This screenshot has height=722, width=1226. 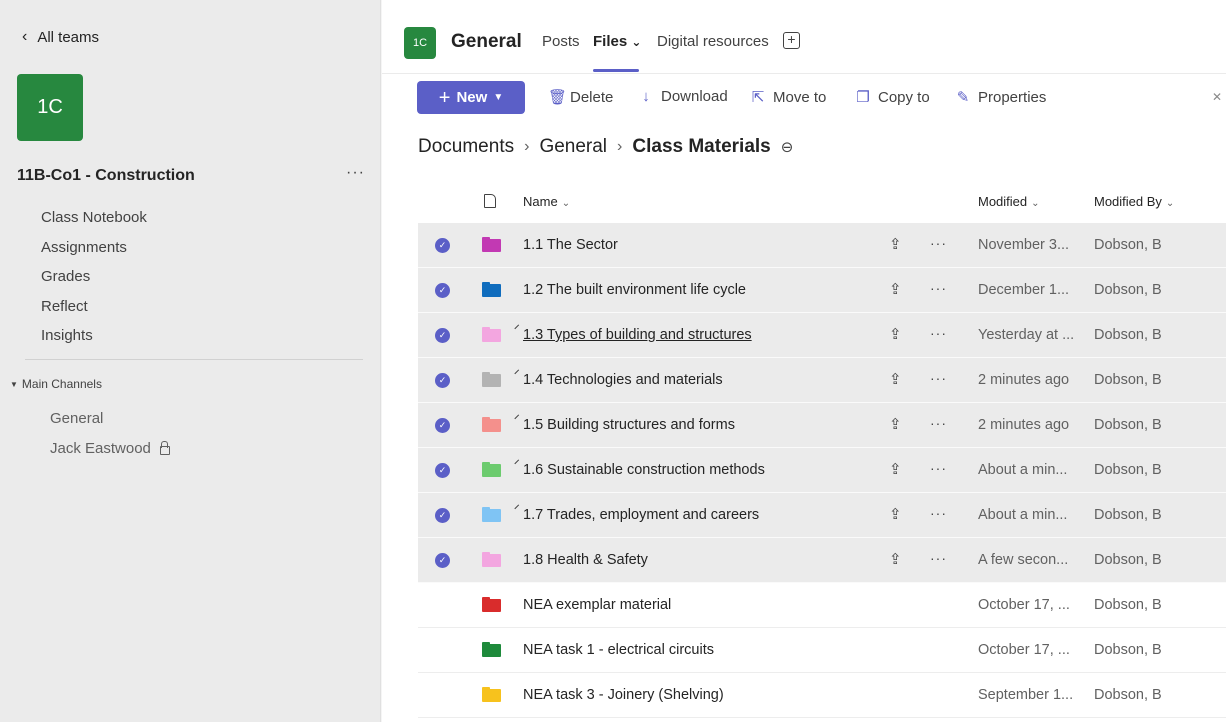 What do you see at coordinates (56, 384) in the screenshot?
I see `channels-section-toggle: ▼ Main Channels` at bounding box center [56, 384].